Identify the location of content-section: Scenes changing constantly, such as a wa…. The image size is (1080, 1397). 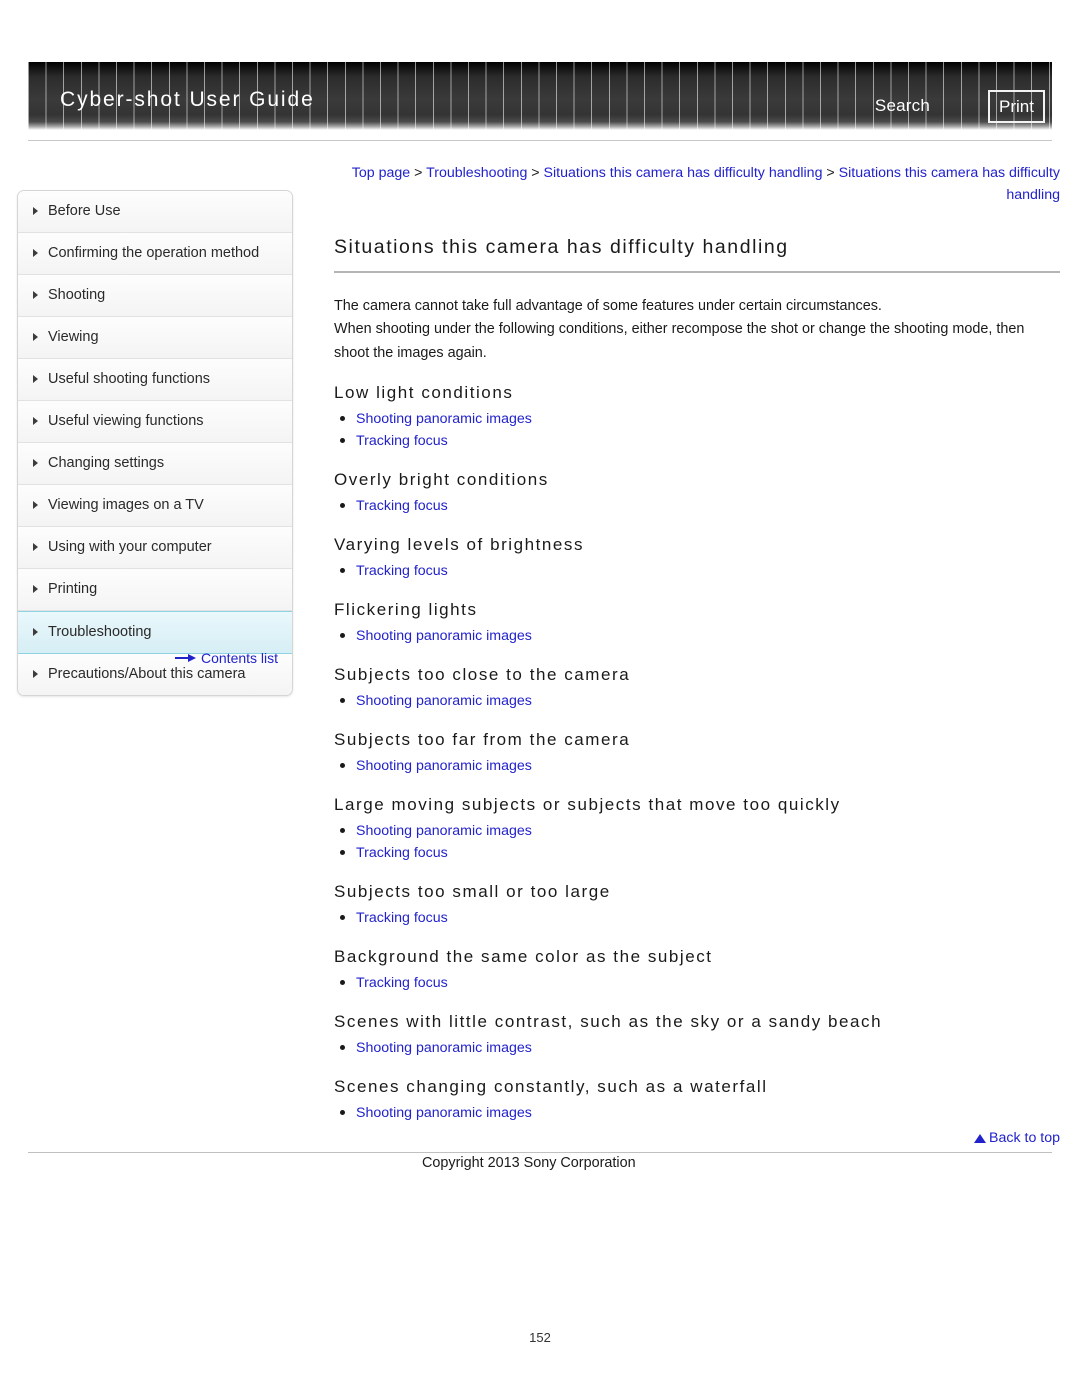
(697, 1100).